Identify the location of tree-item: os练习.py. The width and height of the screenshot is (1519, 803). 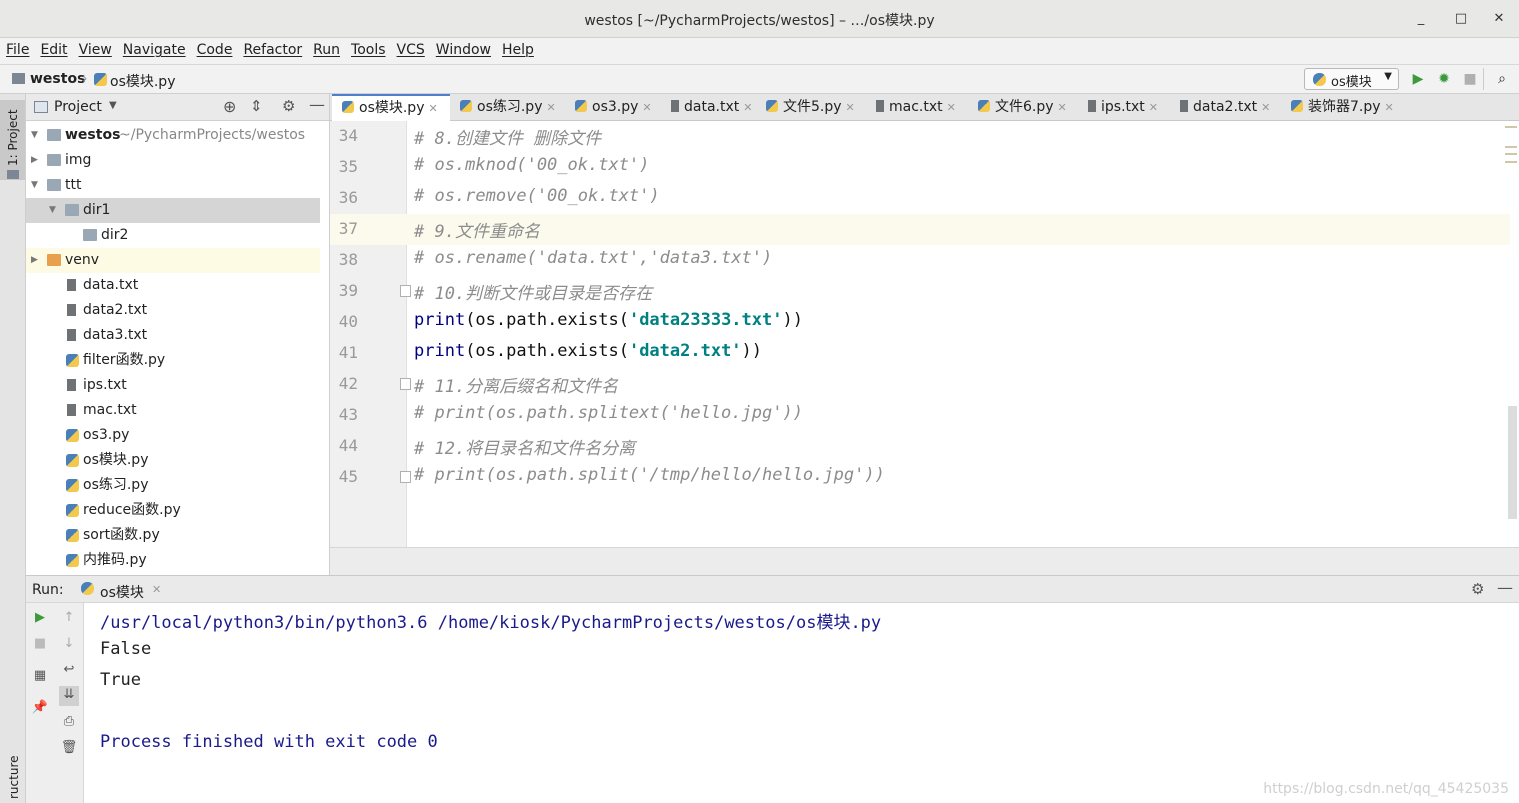
(173, 485).